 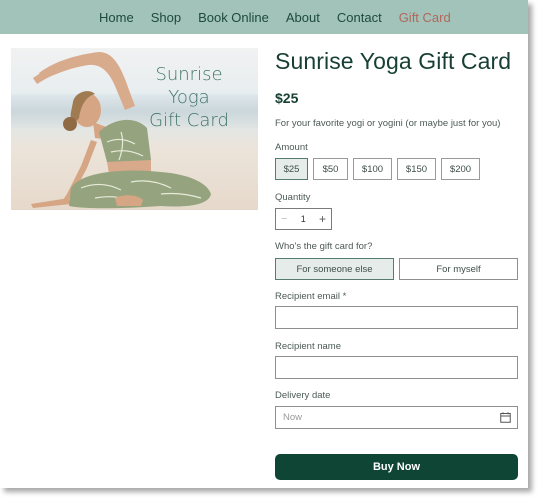 I want to click on for-someone-else-button: For someone else, so click(x=334, y=269).